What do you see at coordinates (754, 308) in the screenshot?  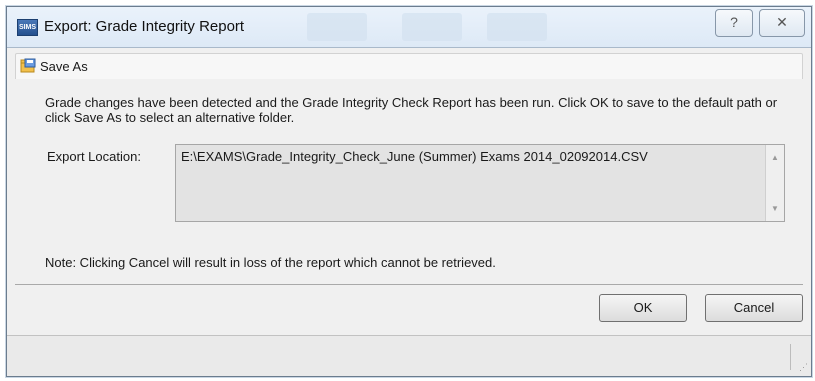 I see `cancel-button: Cancel` at bounding box center [754, 308].